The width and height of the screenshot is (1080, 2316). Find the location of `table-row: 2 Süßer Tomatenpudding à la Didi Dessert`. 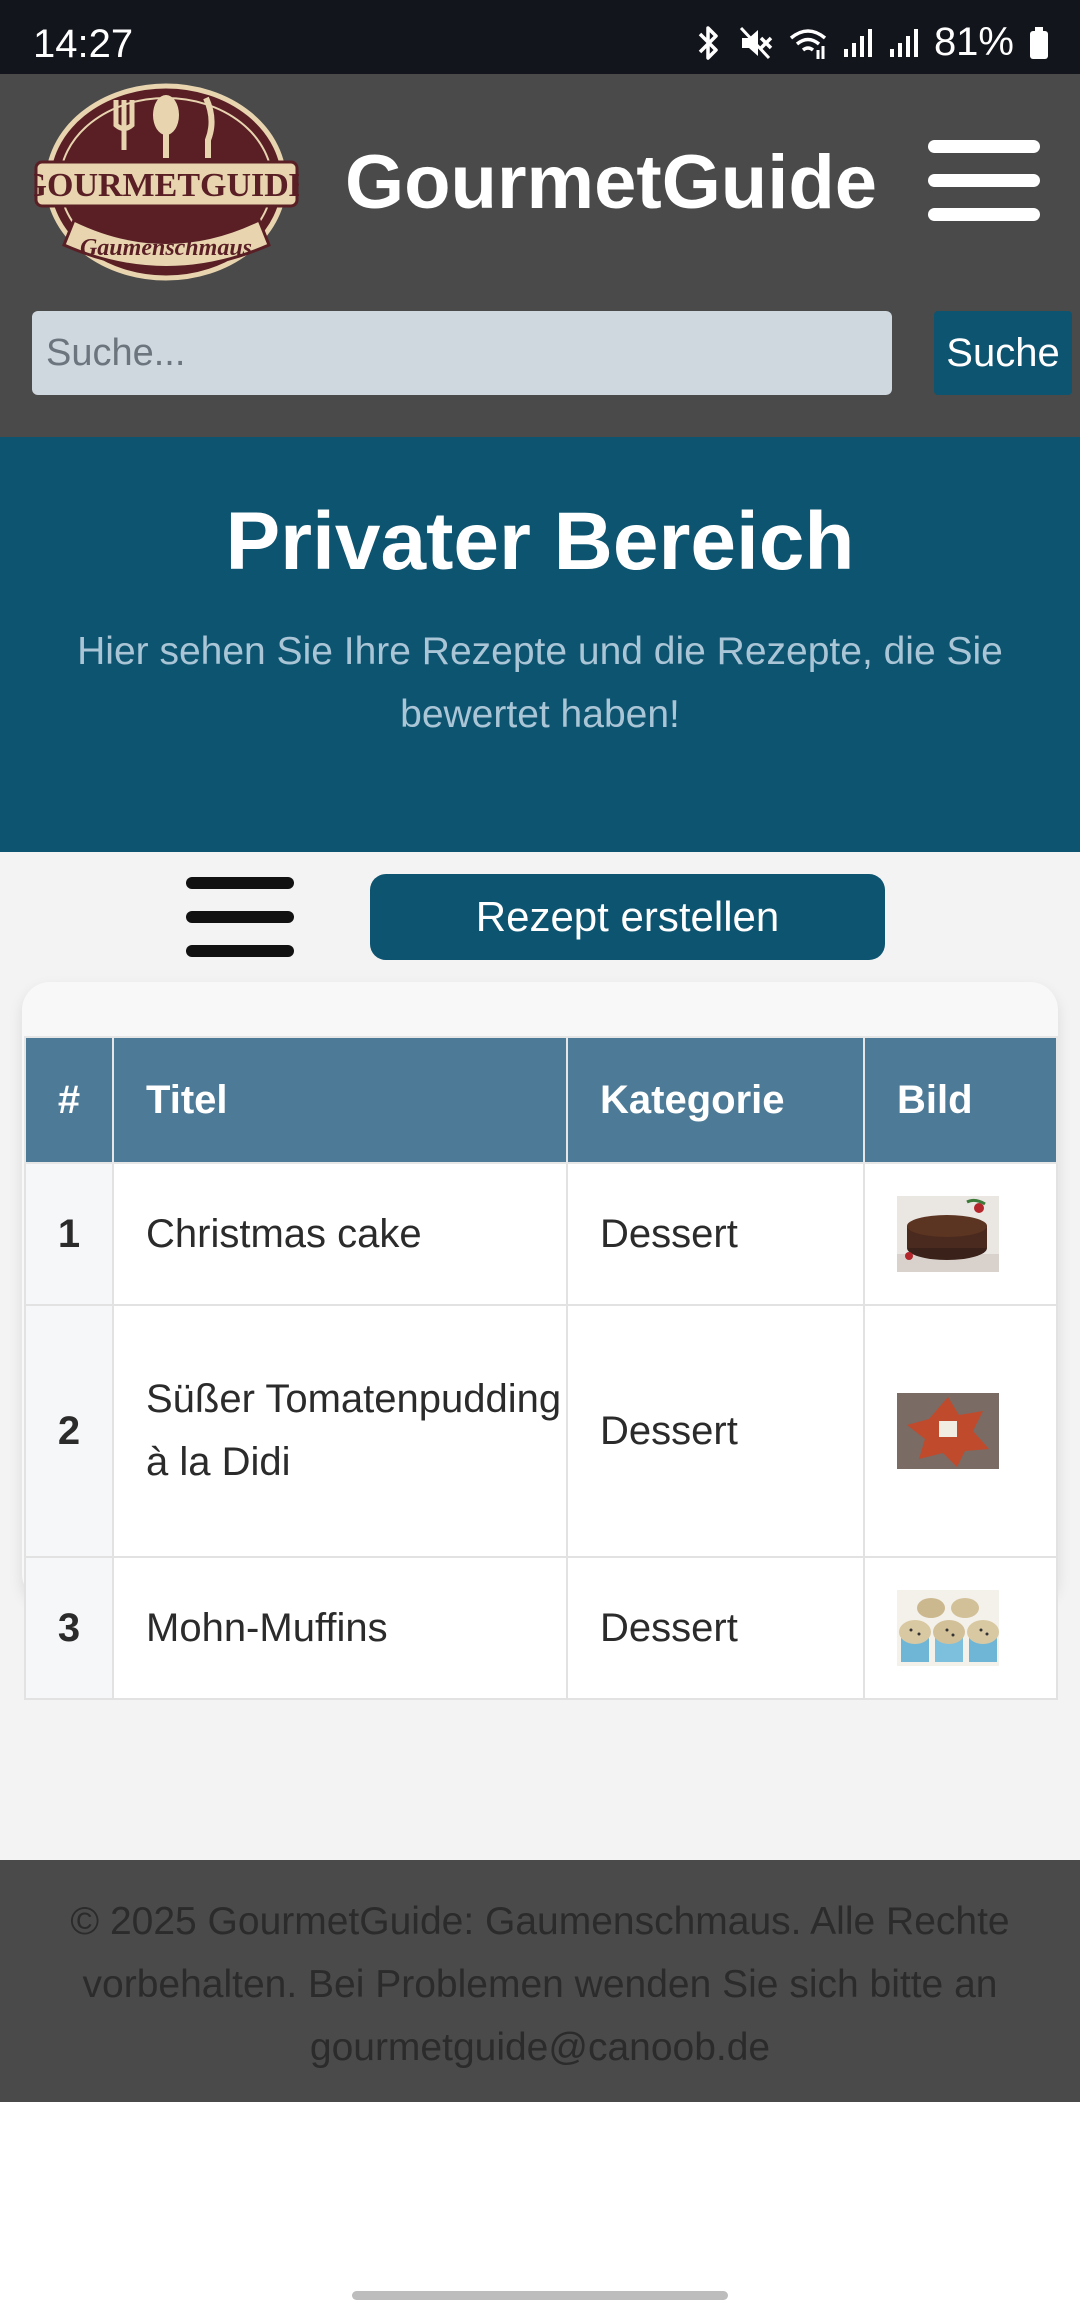

table-row: 2 Süßer Tomatenpudding à la Didi Dessert is located at coordinates (541, 1431).